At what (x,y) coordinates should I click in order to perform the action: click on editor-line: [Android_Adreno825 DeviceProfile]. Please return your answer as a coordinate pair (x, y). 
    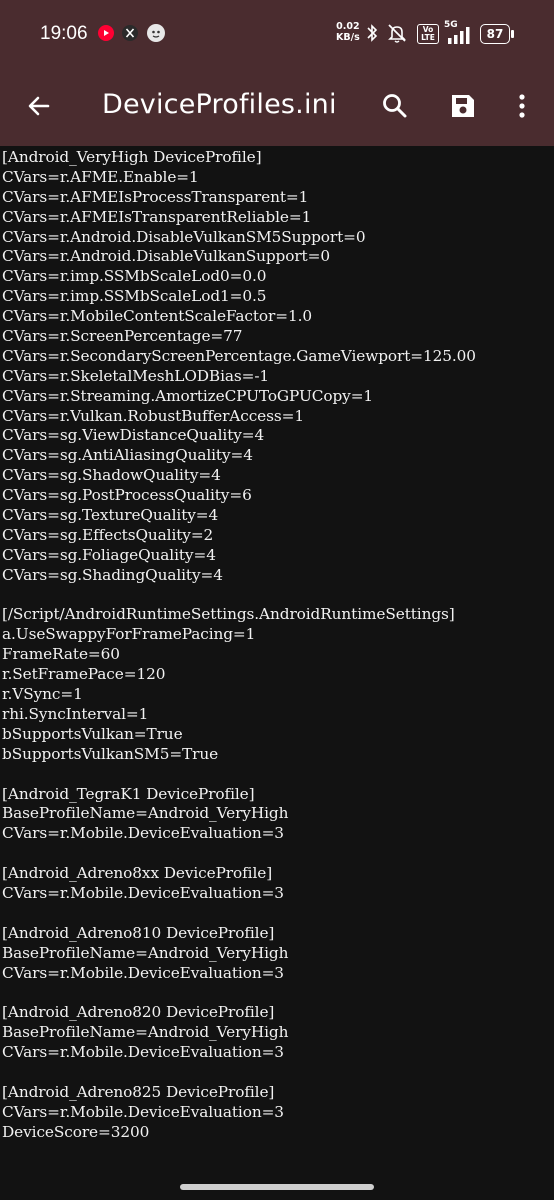
    Looking at the image, I should click on (138, 1091).